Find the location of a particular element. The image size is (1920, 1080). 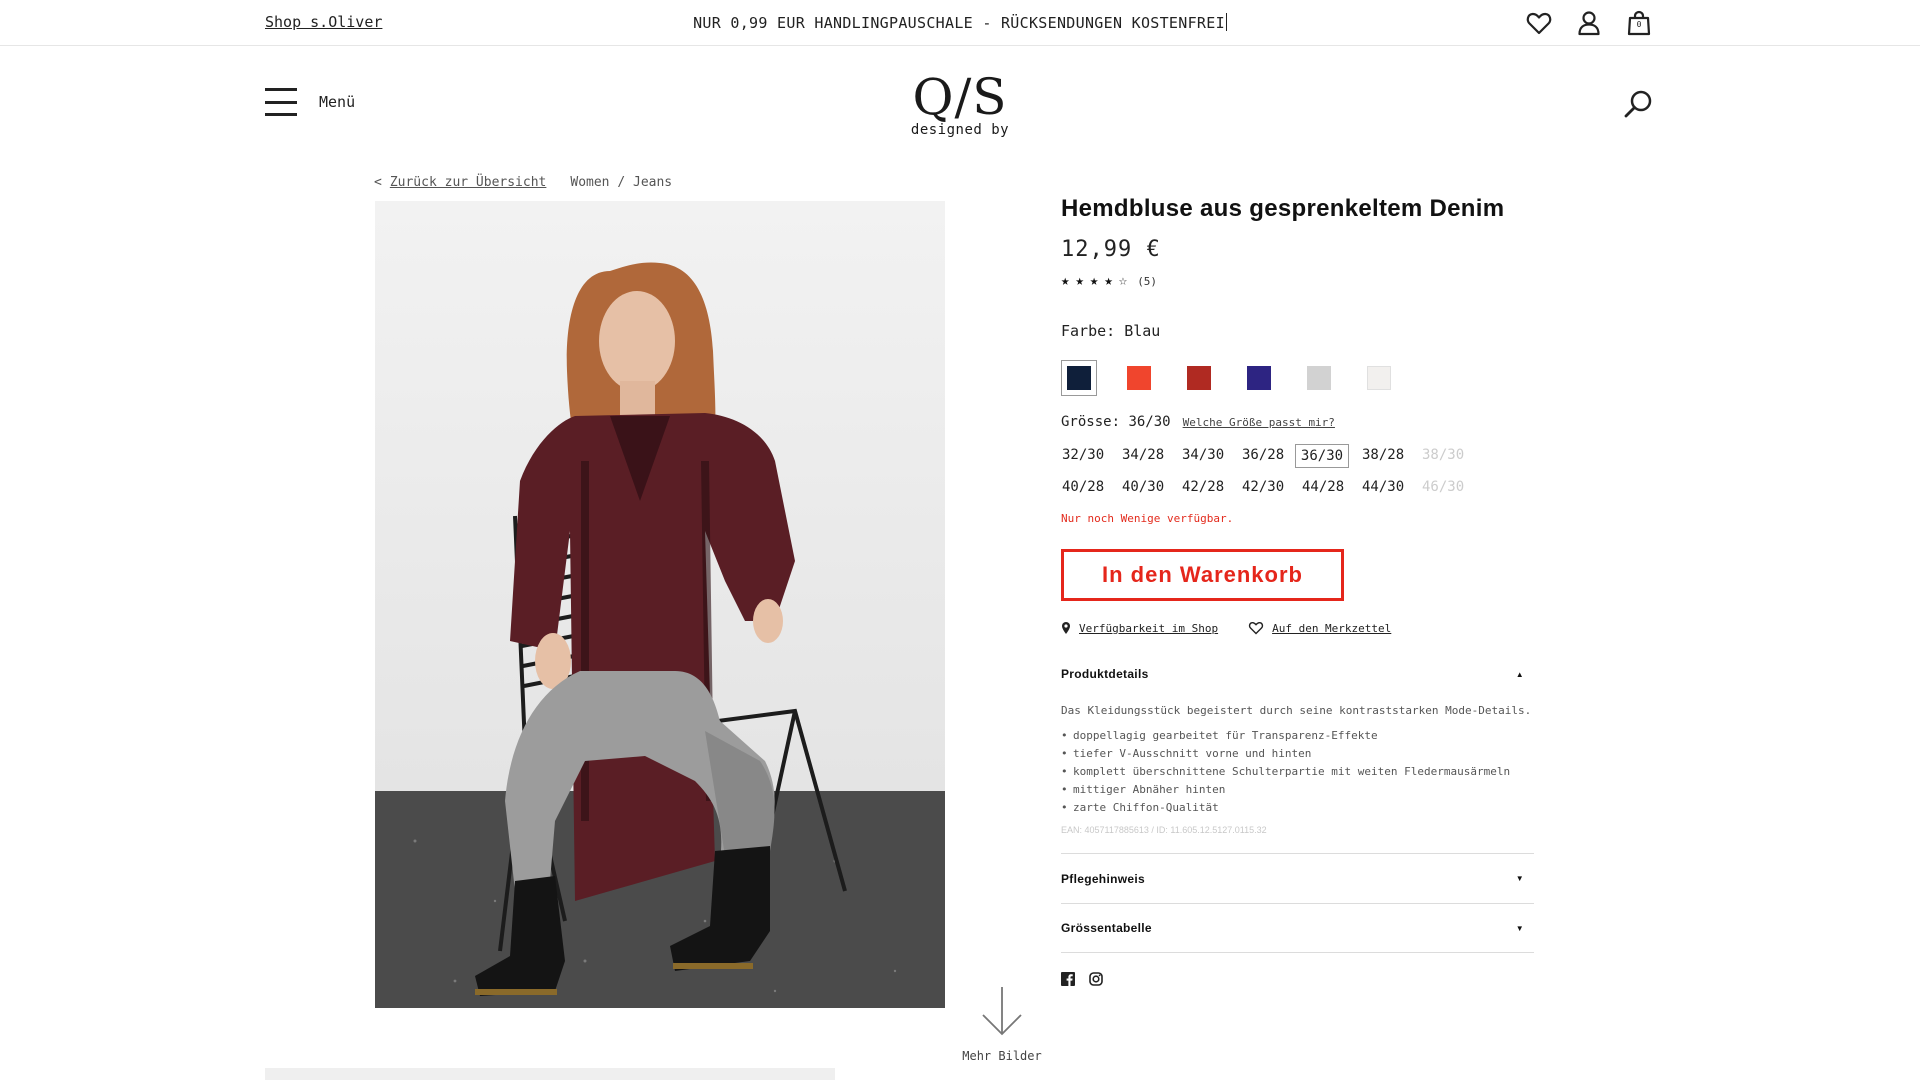

breadcrumb-spacer is located at coordinates (558, 182).